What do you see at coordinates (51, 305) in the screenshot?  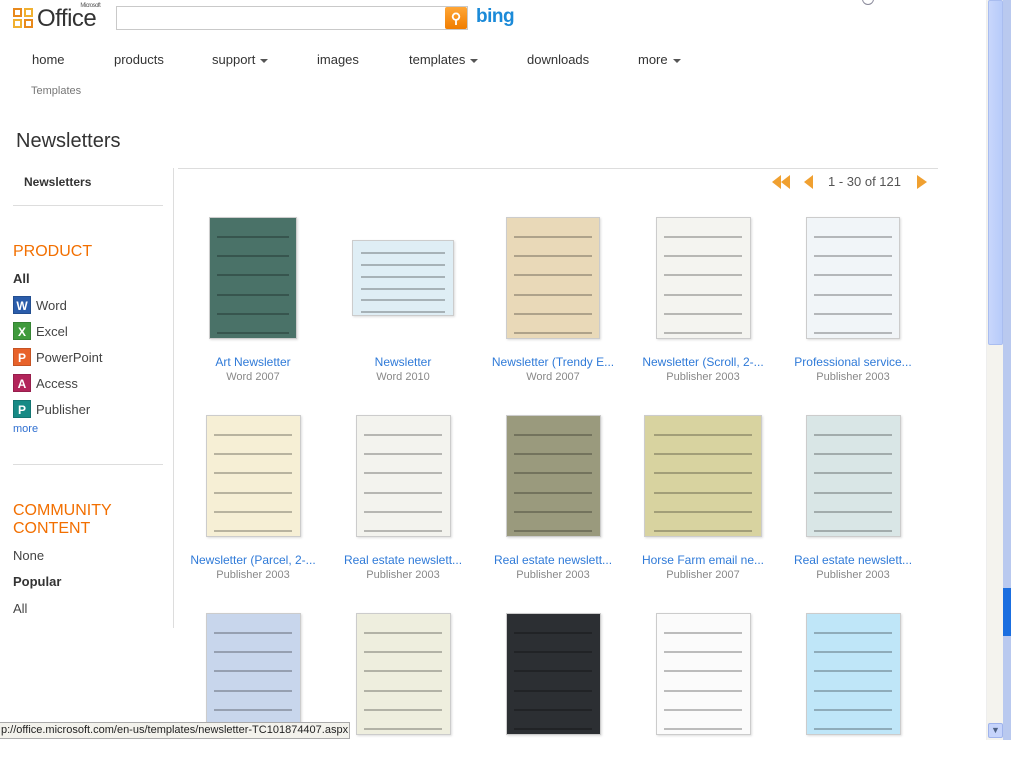 I see `filter-label: Word` at bounding box center [51, 305].